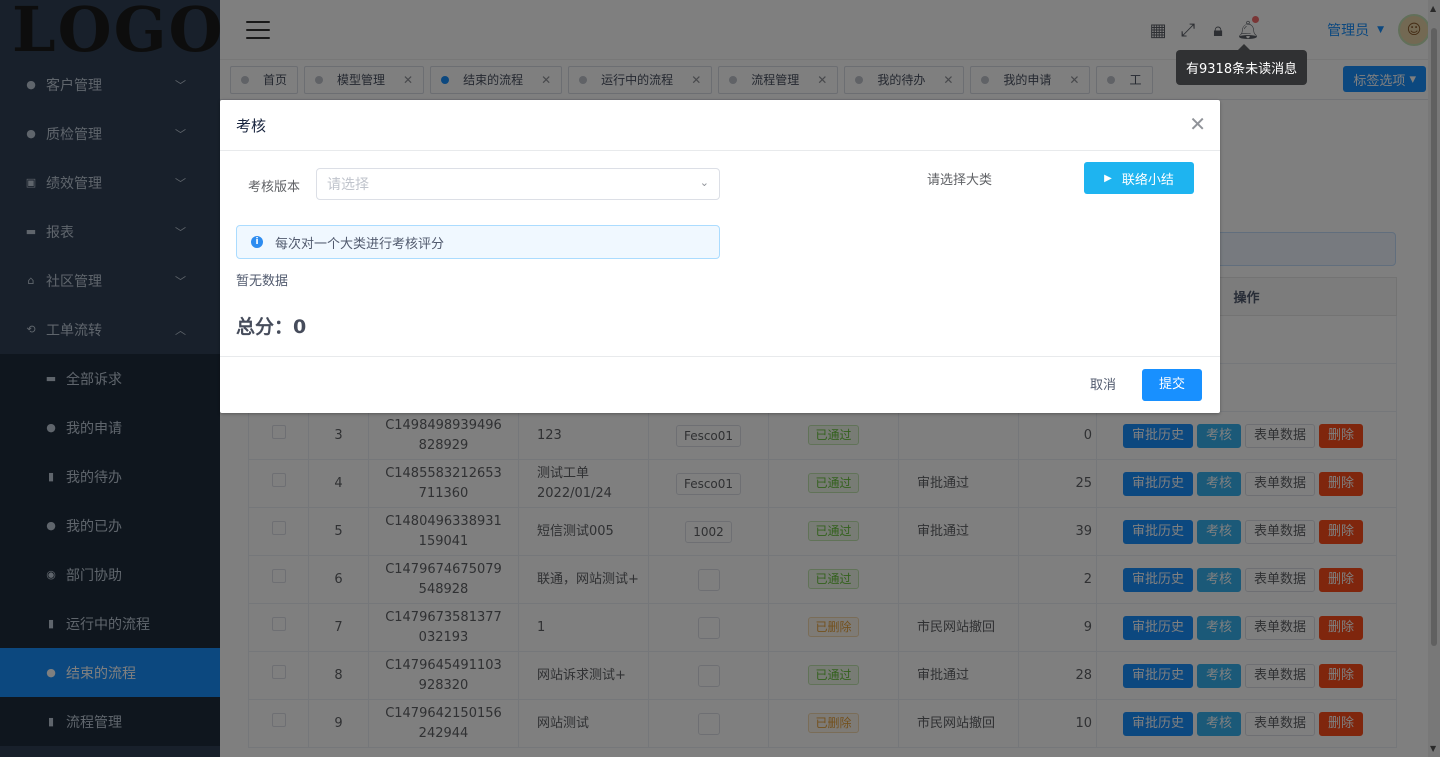 The width and height of the screenshot is (1440, 757). I want to click on close-icon: ✕, so click(1197, 124).